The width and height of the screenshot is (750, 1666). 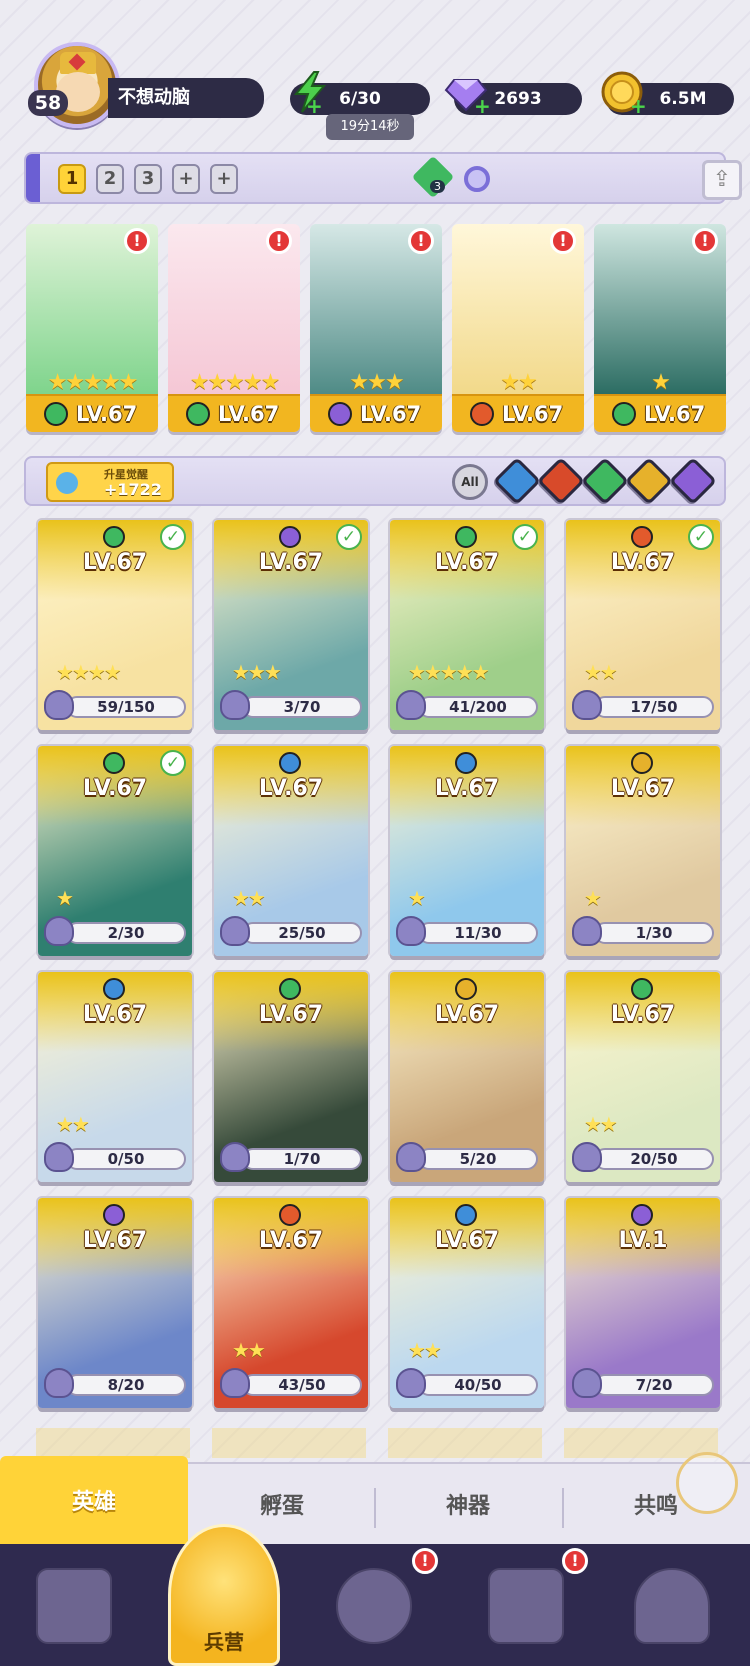 What do you see at coordinates (417, 898) in the screenshot?
I see `hero-stars: ★` at bounding box center [417, 898].